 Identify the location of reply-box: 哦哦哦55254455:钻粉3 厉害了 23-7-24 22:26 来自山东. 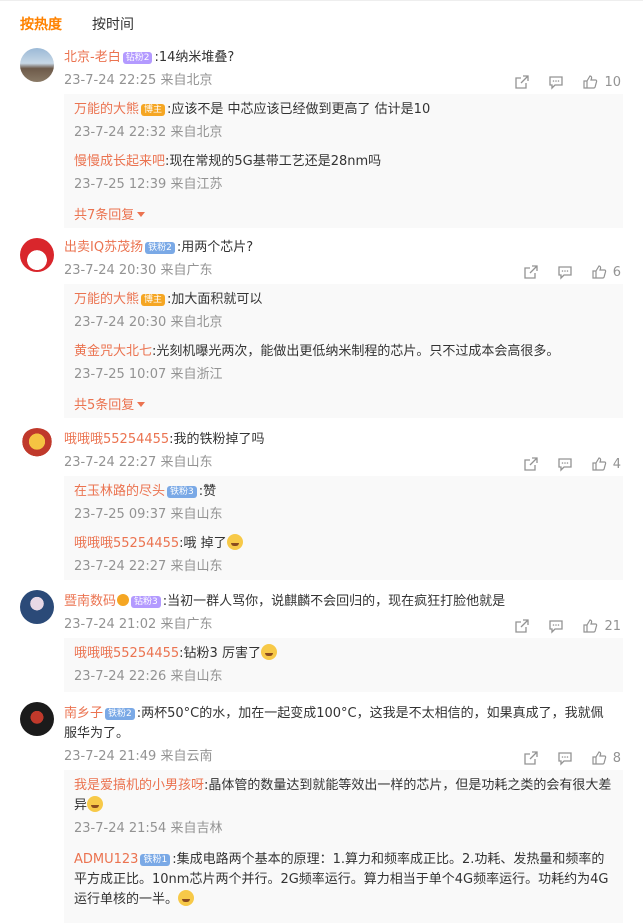
(343, 665).